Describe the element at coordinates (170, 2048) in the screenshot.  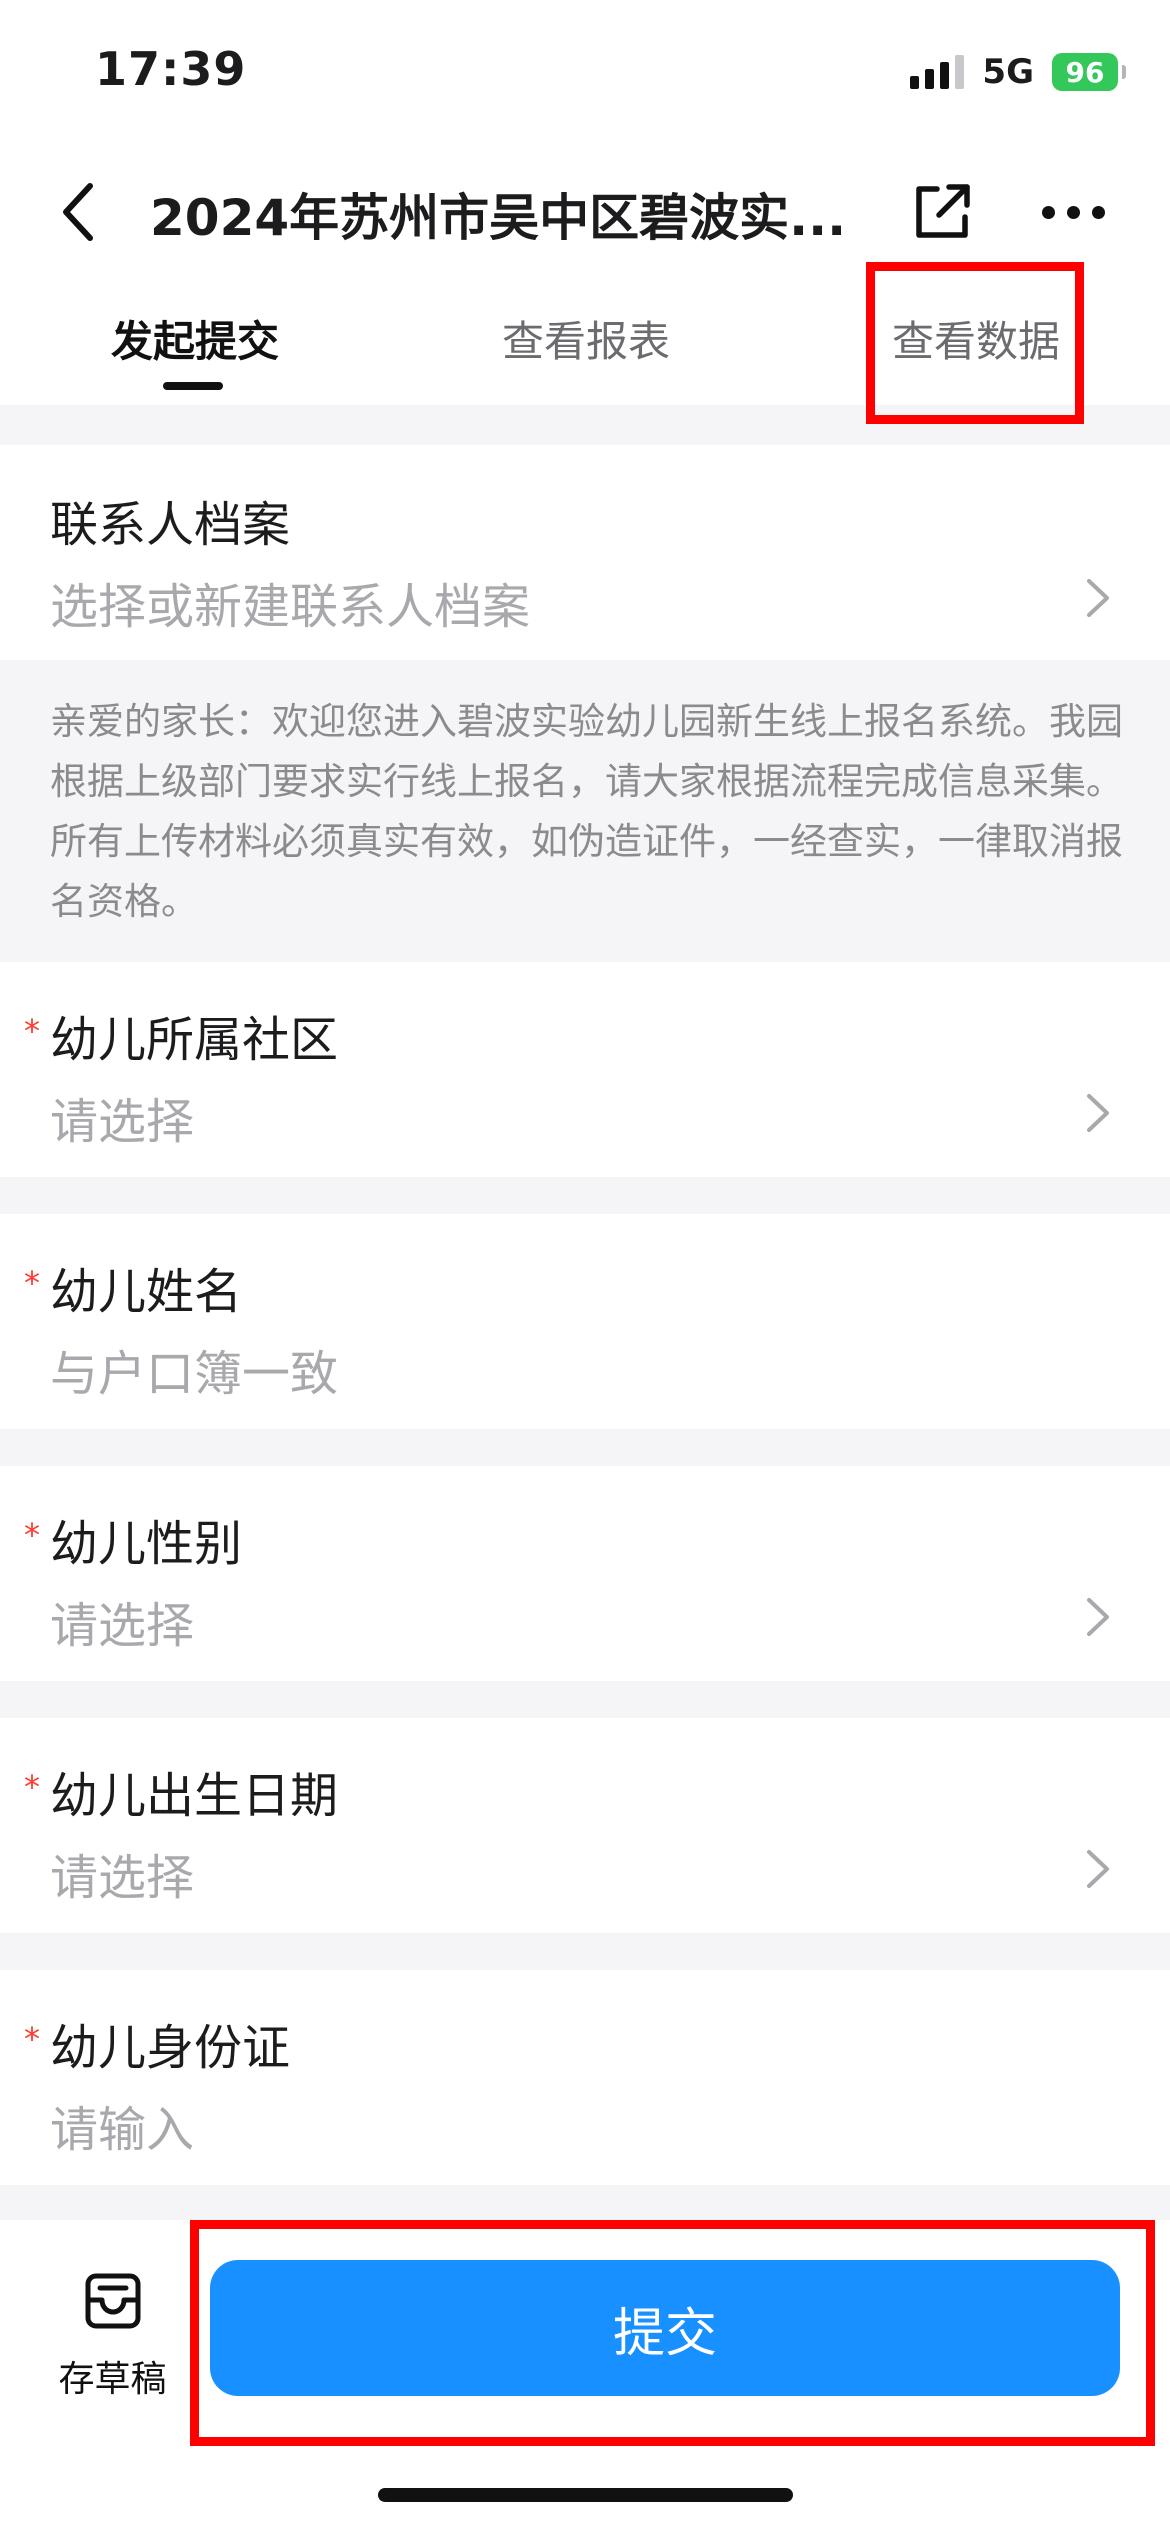
I see `field-label: 幼儿身份证` at that location.